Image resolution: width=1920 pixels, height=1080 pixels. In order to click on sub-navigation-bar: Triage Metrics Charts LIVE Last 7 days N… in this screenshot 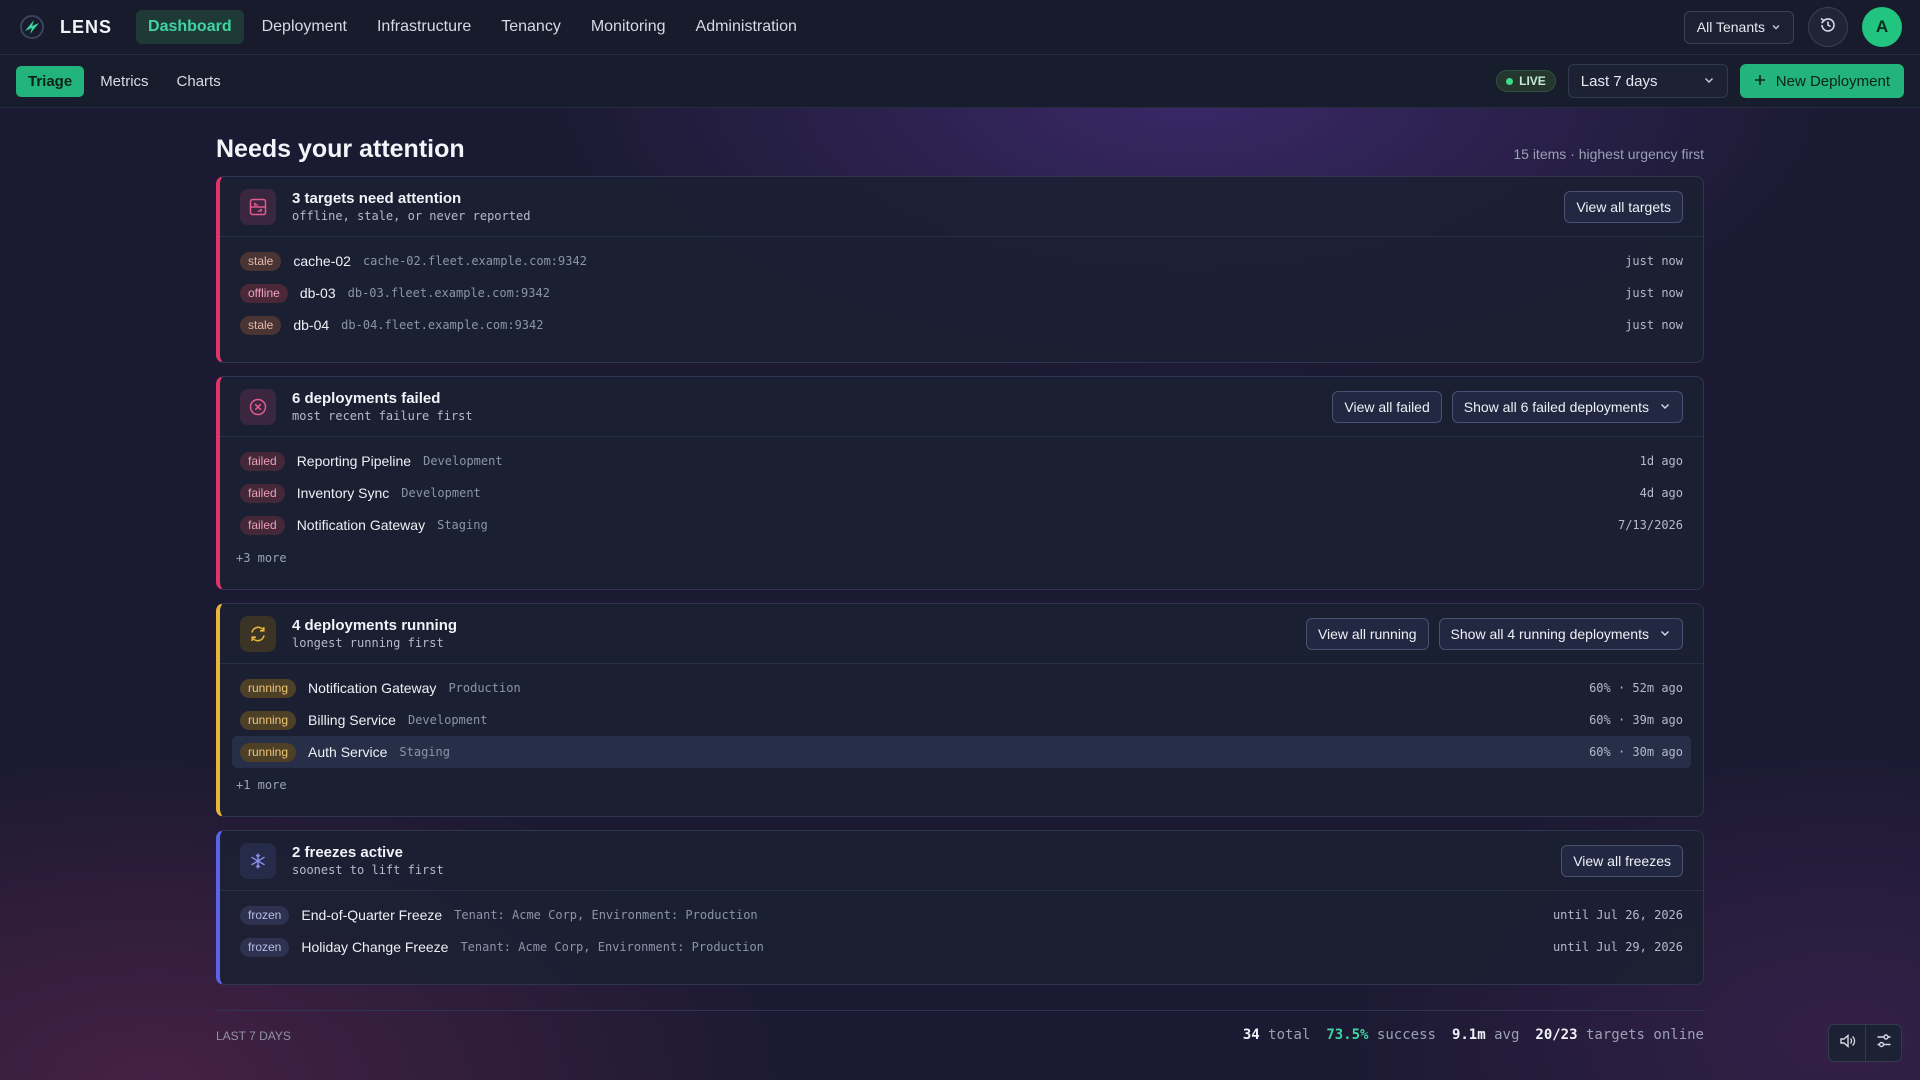, I will do `click(960, 81)`.